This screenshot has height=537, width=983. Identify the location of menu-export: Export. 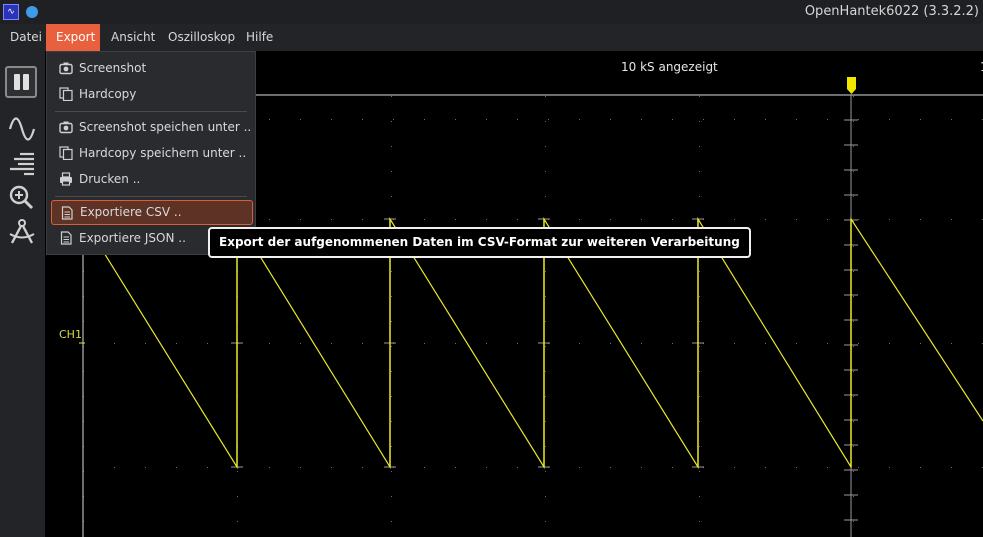
(73, 37).